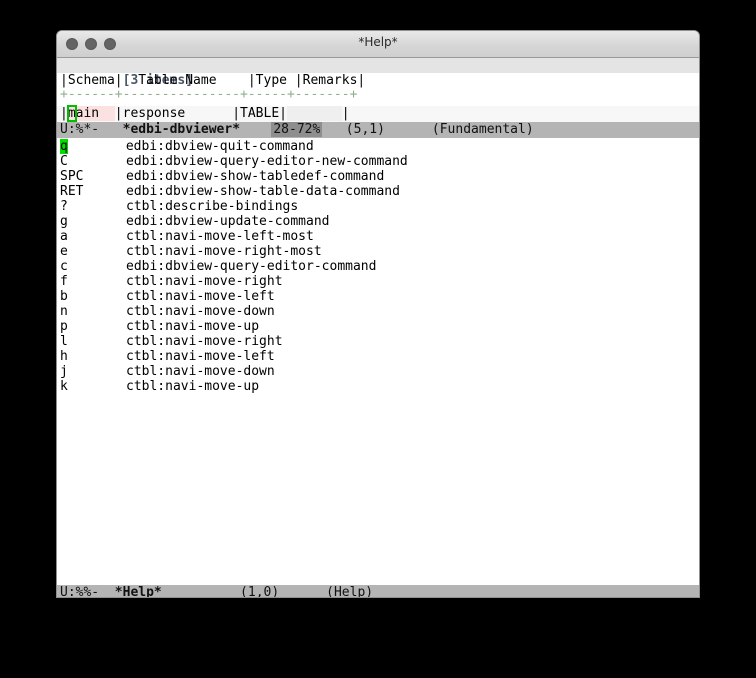 The width and height of the screenshot is (756, 678). I want to click on keybinding-key: b, so click(64, 296).